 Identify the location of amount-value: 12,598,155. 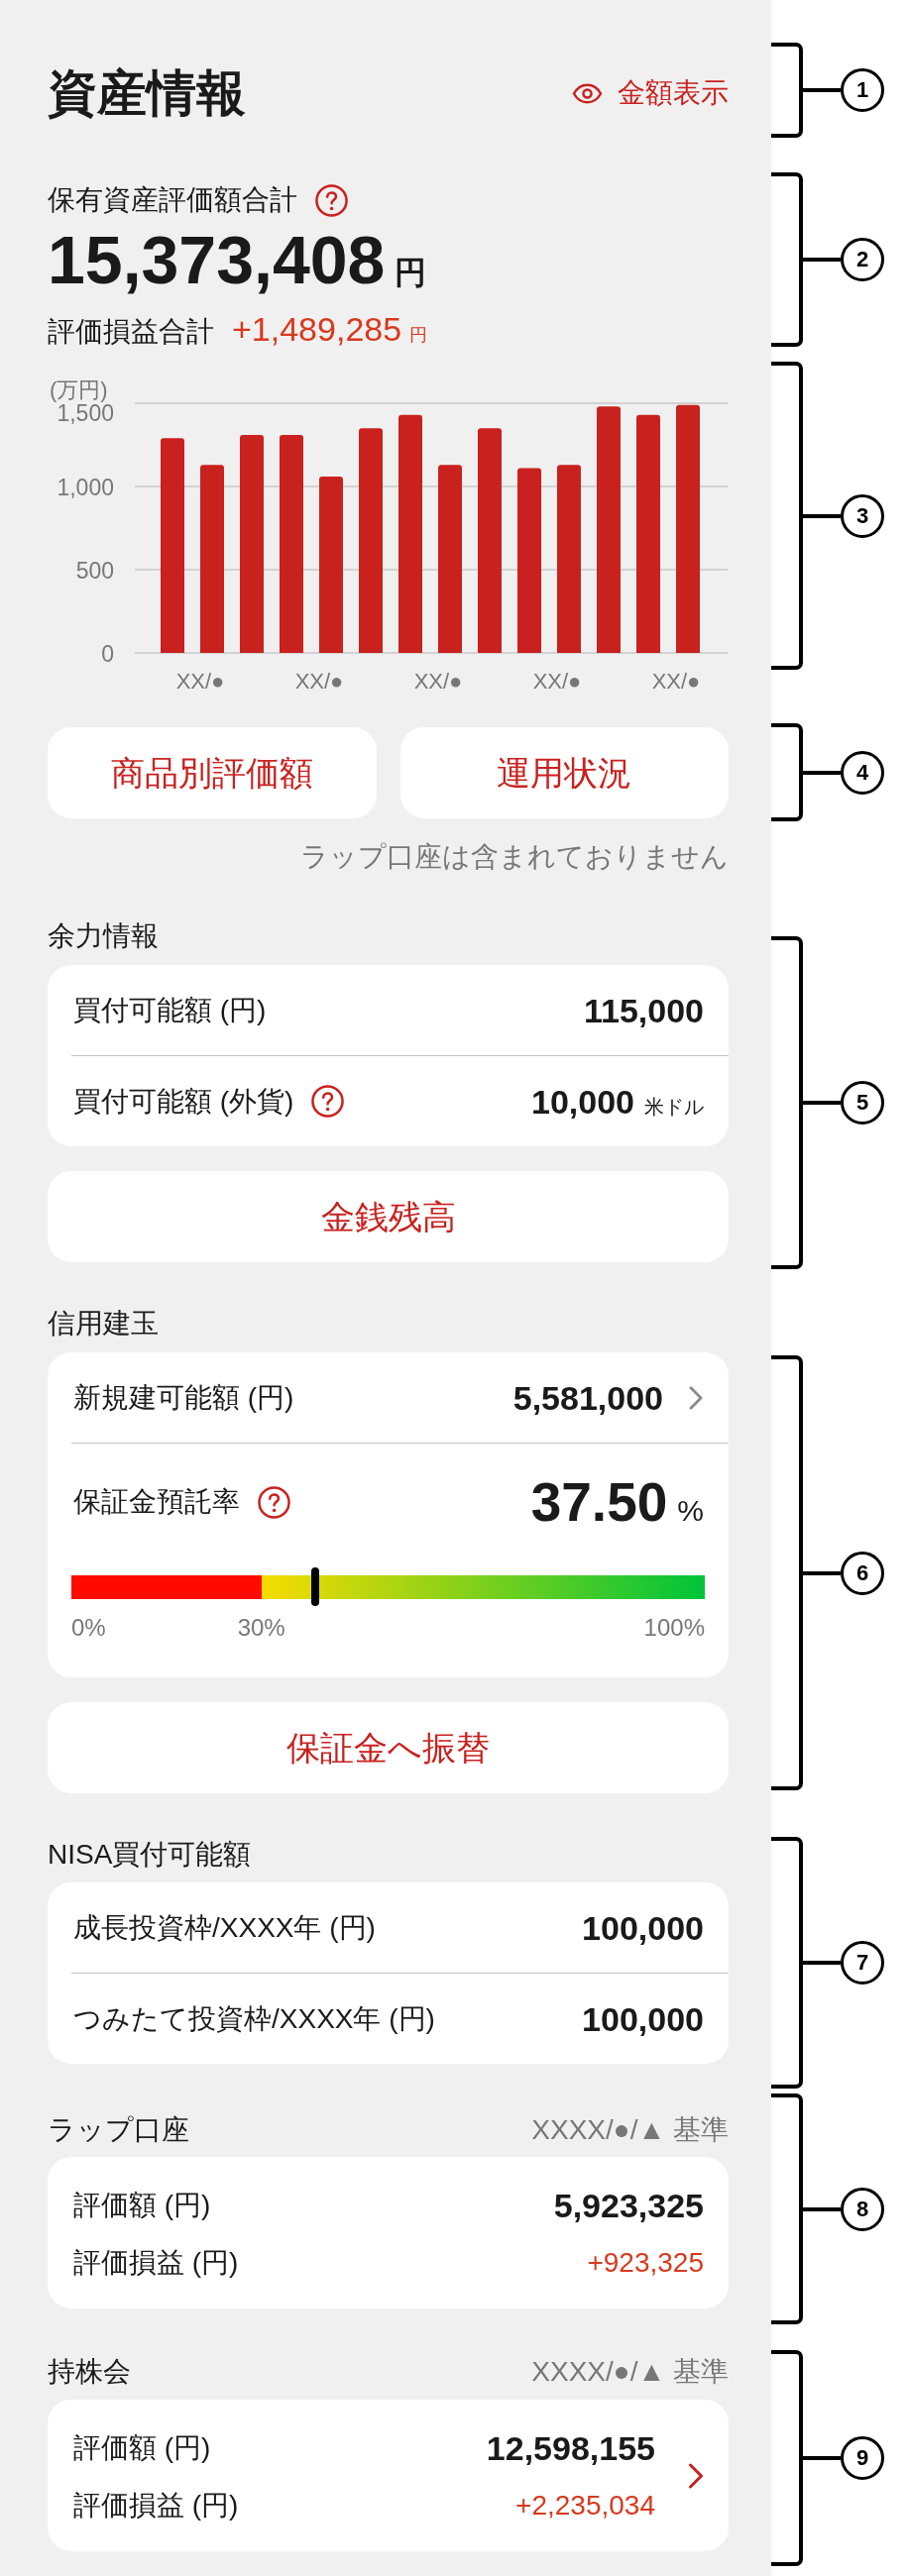
(571, 2448).